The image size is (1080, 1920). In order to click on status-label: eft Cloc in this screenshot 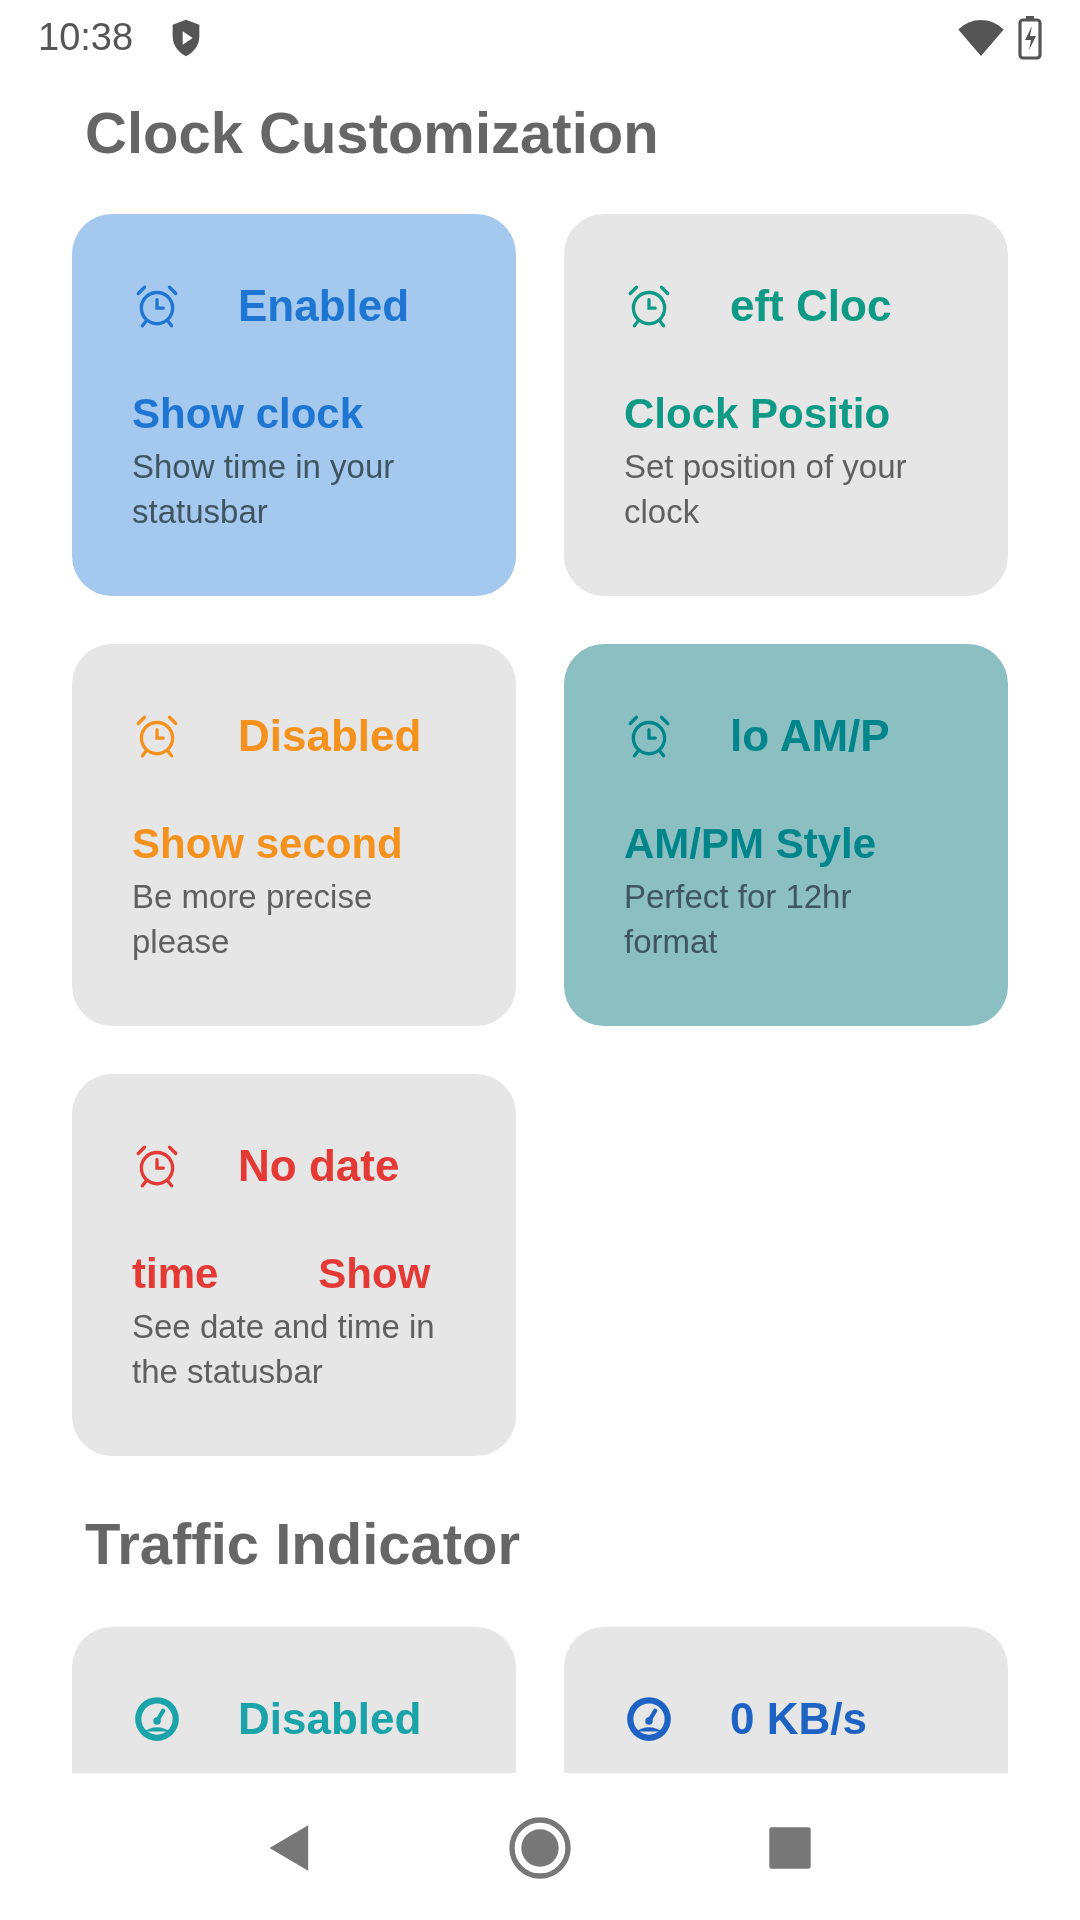, I will do `click(811, 306)`.